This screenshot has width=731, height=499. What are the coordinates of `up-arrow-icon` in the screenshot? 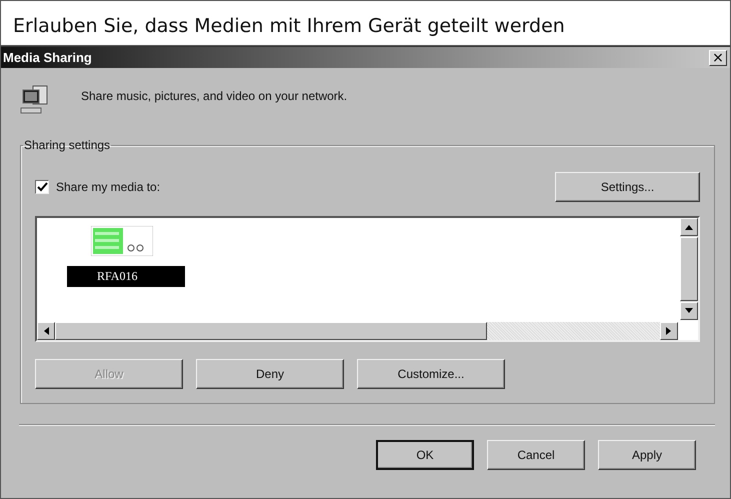 It's located at (689, 227).